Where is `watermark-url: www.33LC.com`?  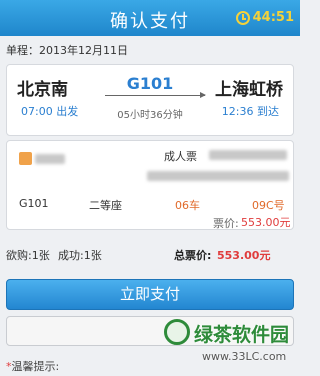 watermark-url: www.33LC.com is located at coordinates (244, 356).